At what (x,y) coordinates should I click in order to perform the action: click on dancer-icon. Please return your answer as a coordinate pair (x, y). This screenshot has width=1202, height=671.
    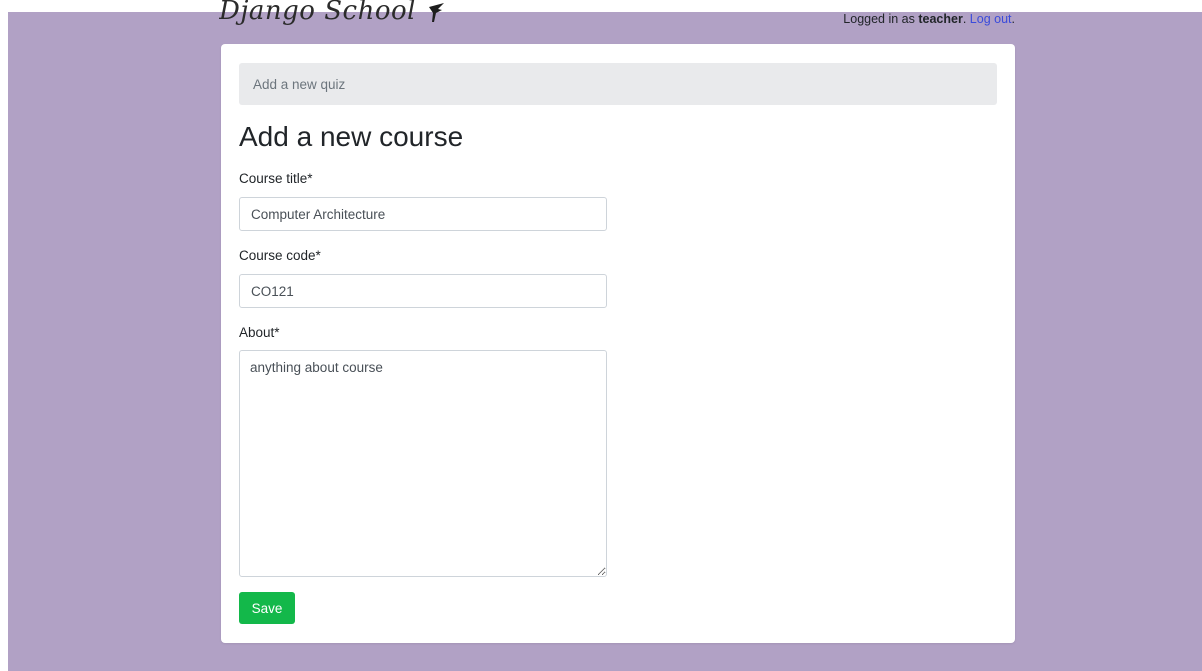
    Looking at the image, I should click on (436, 12).